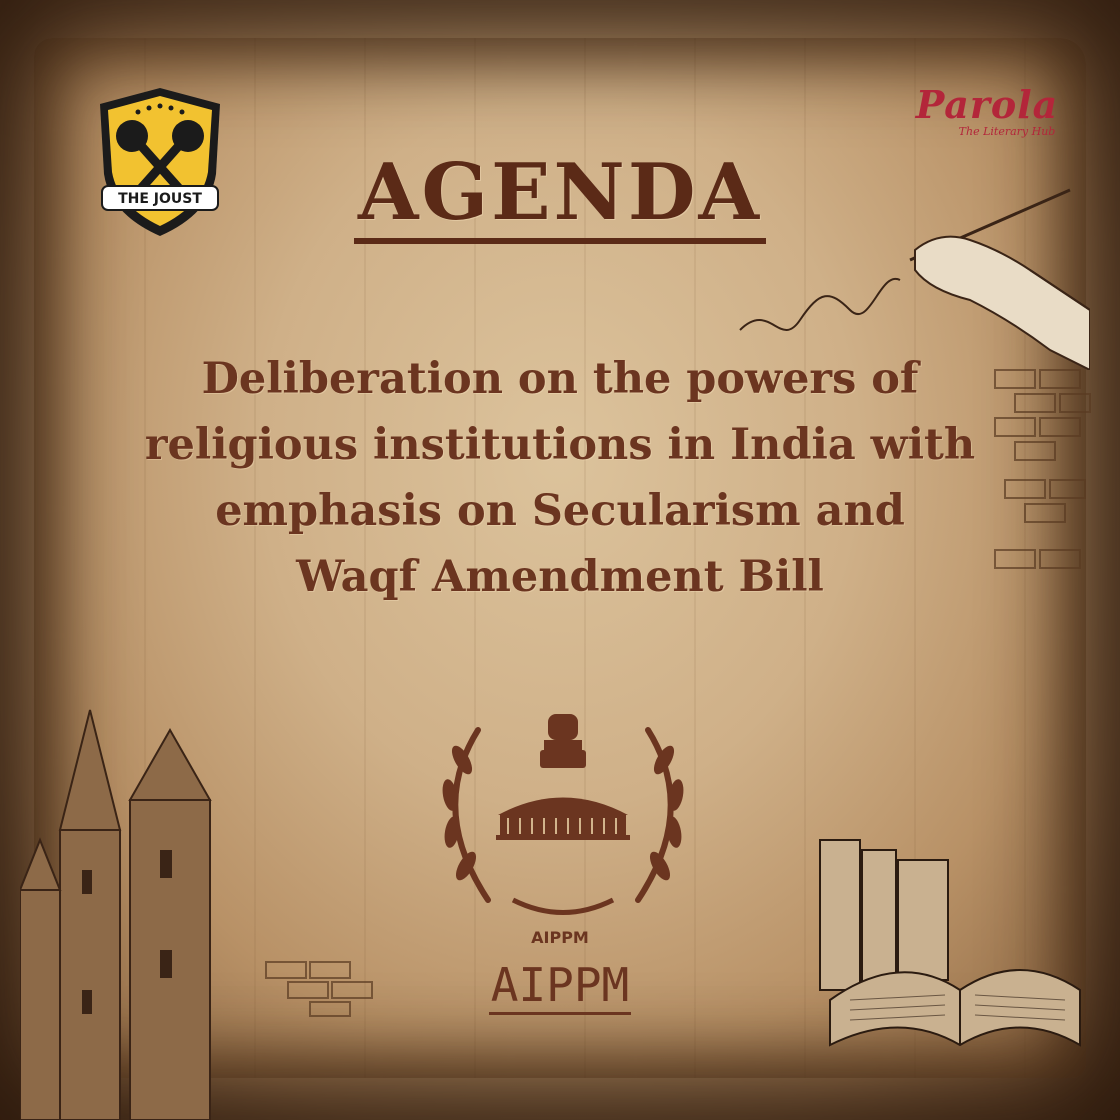 This screenshot has height=1120, width=1120. Describe the element at coordinates (987, 104) in the screenshot. I see `parola-name: Parola` at that location.